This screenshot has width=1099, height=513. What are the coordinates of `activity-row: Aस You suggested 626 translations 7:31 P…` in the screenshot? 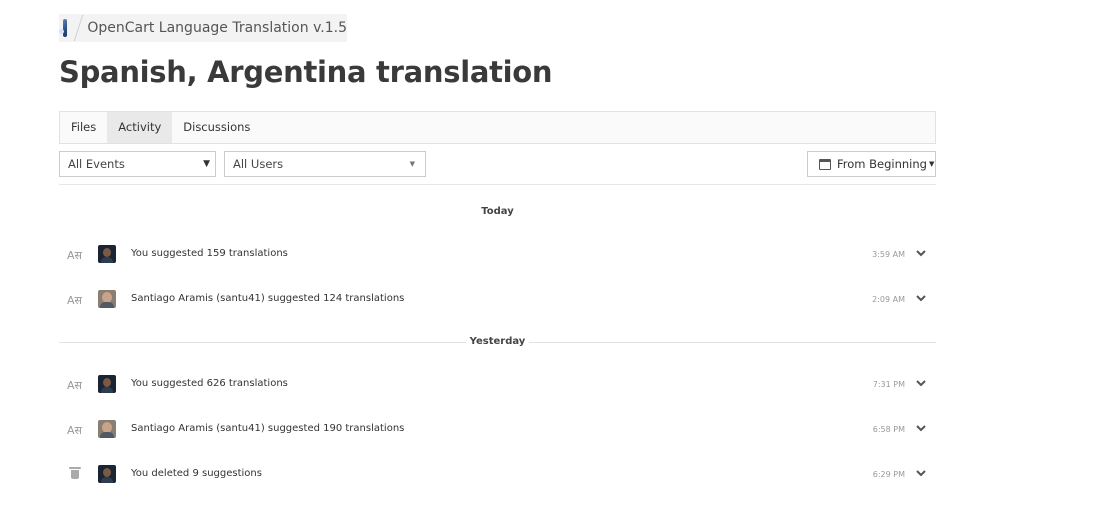 It's located at (497, 385).